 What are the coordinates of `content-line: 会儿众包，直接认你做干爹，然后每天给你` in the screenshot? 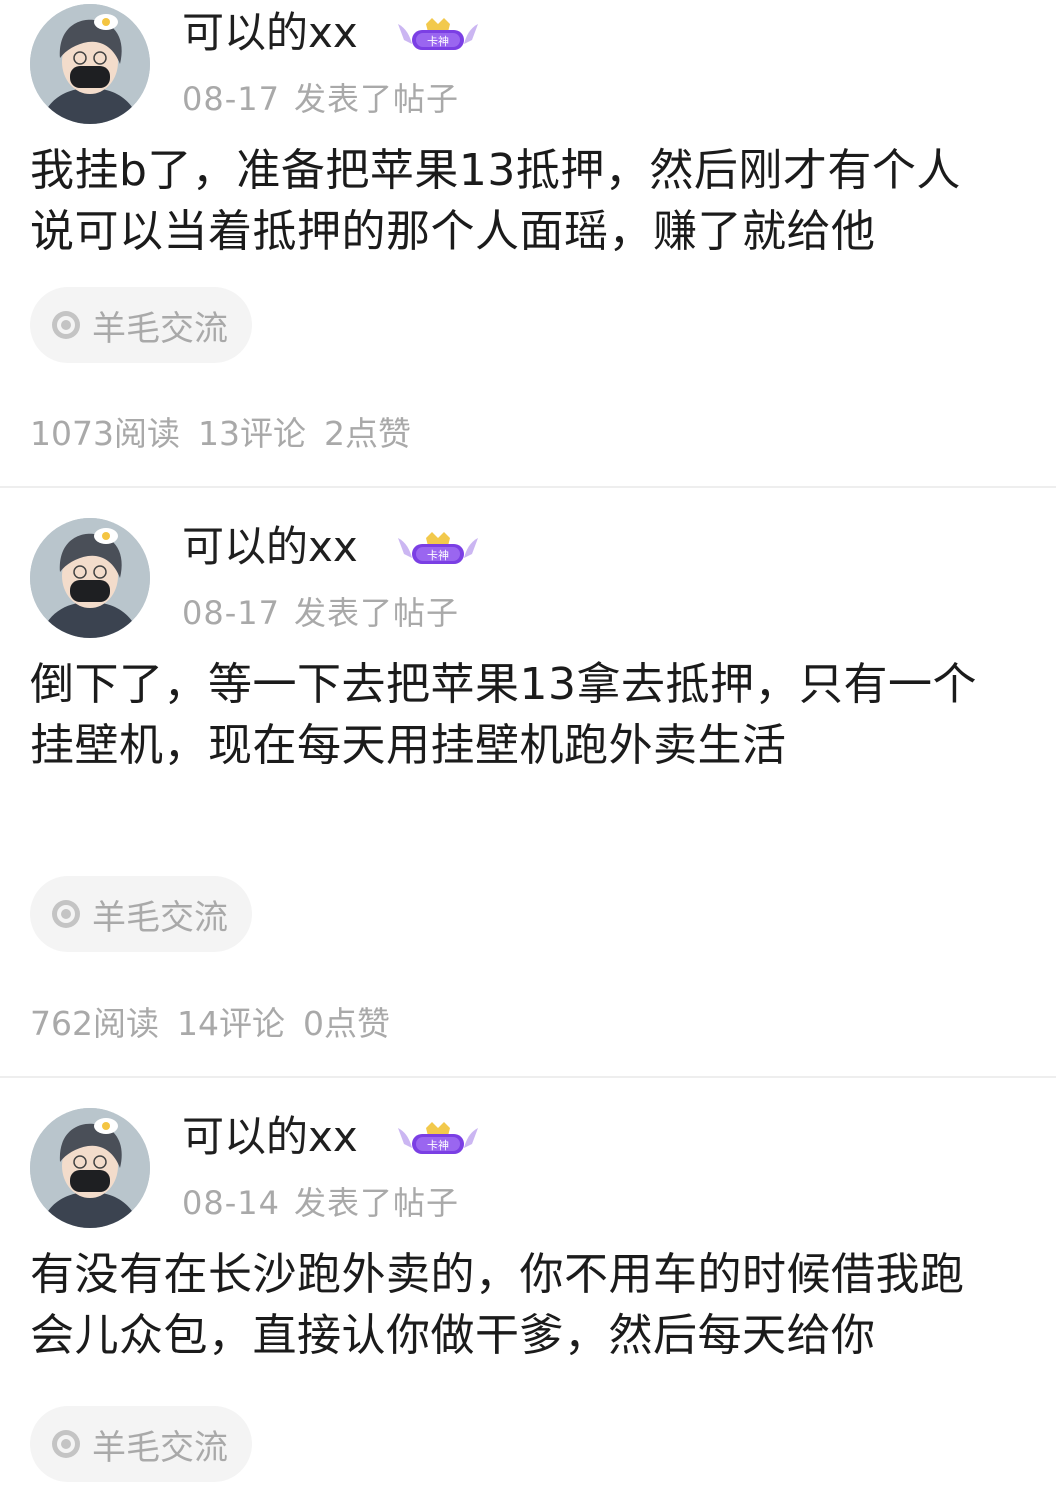 It's located at (453, 1335).